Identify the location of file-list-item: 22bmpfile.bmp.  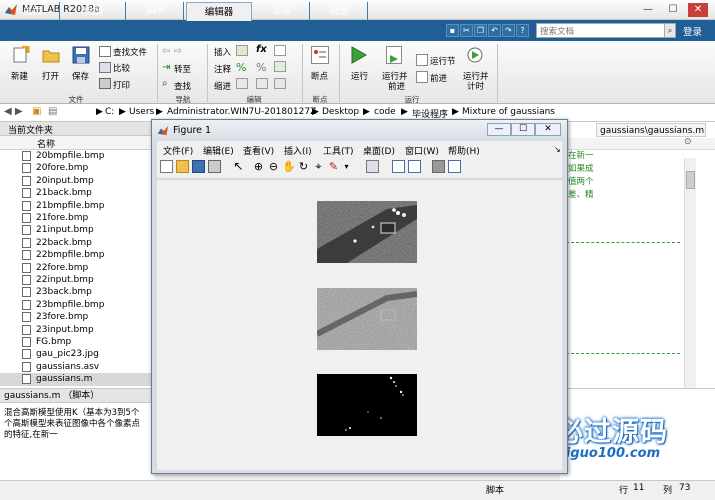
(77, 255).